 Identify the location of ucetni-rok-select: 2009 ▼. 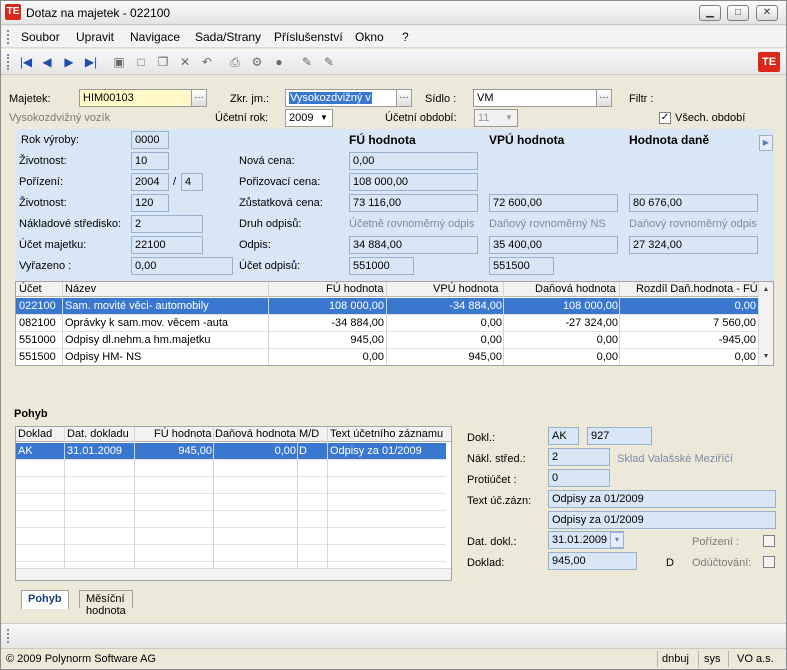
(309, 118).